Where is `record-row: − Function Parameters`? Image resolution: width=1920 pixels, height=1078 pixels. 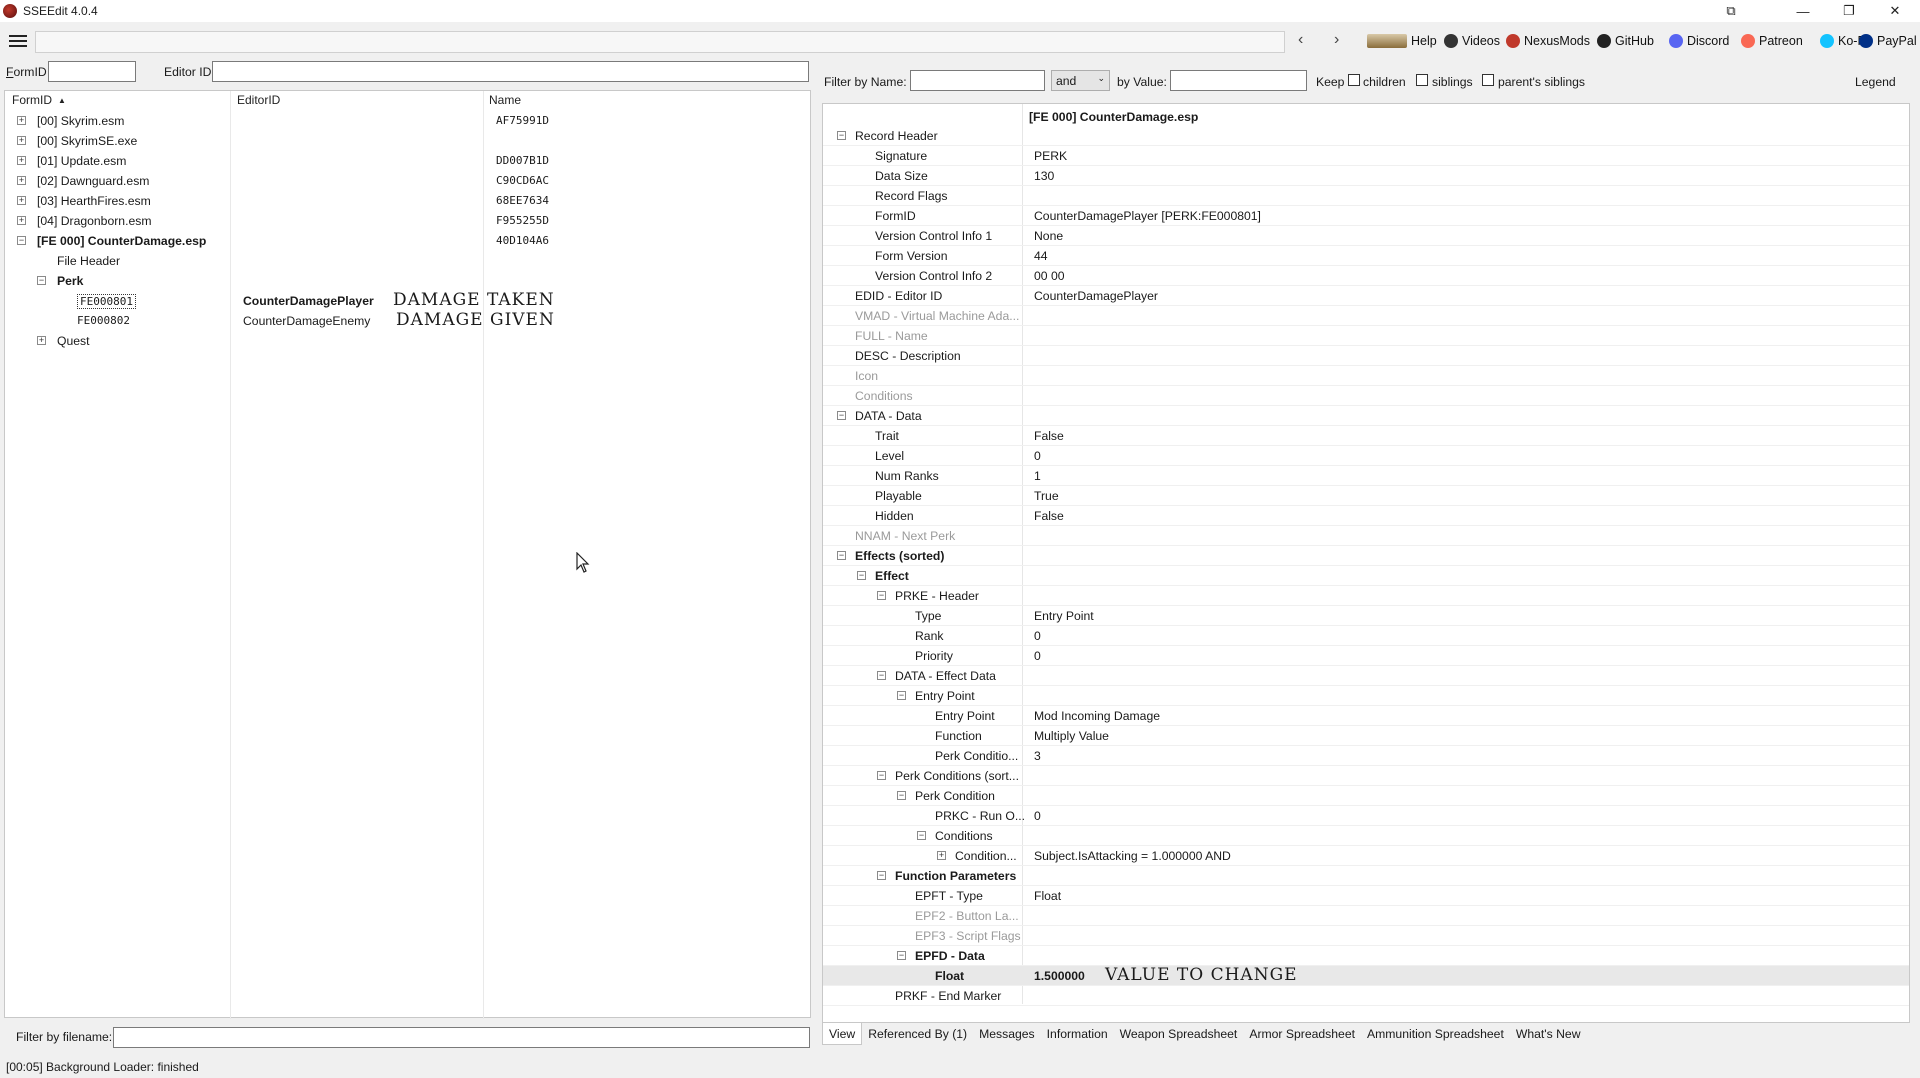 record-row: − Function Parameters is located at coordinates (1366, 876).